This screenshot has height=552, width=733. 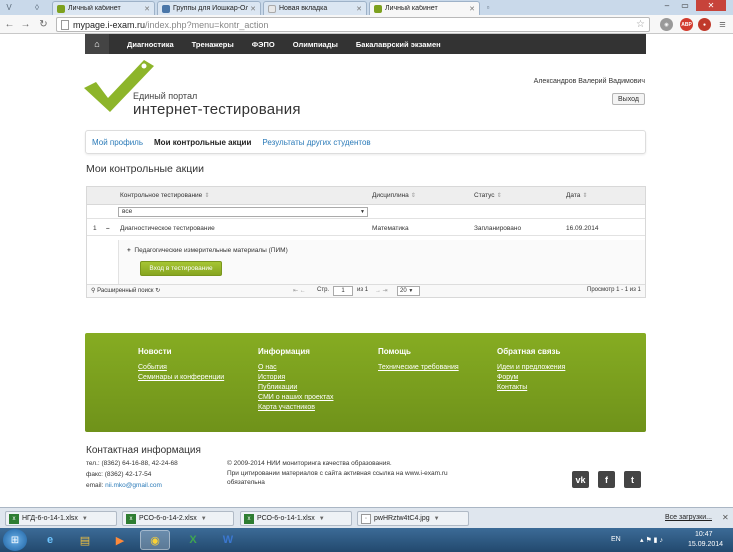 What do you see at coordinates (181, 268) in the screenshot?
I see `enter-test-button: Вход в тестирование` at bounding box center [181, 268].